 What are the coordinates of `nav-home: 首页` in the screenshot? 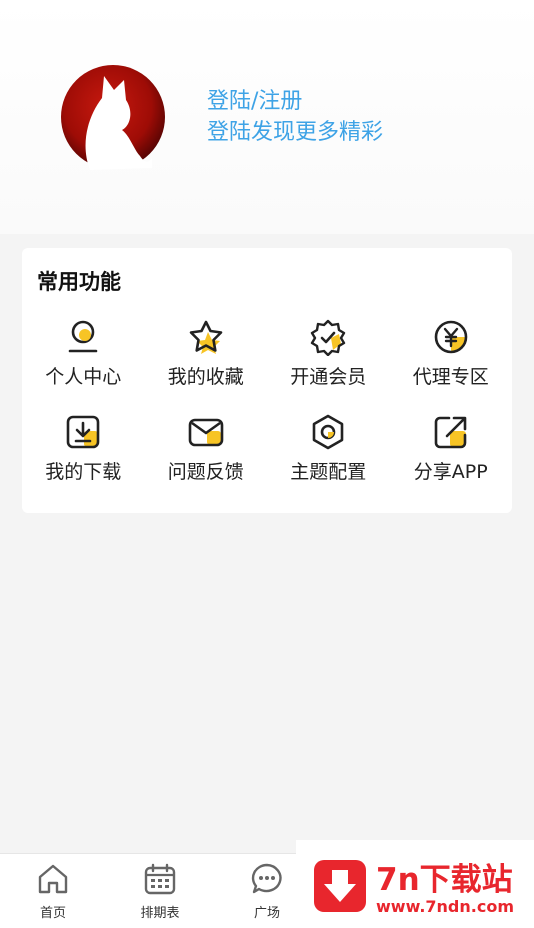 It's located at (53, 891).